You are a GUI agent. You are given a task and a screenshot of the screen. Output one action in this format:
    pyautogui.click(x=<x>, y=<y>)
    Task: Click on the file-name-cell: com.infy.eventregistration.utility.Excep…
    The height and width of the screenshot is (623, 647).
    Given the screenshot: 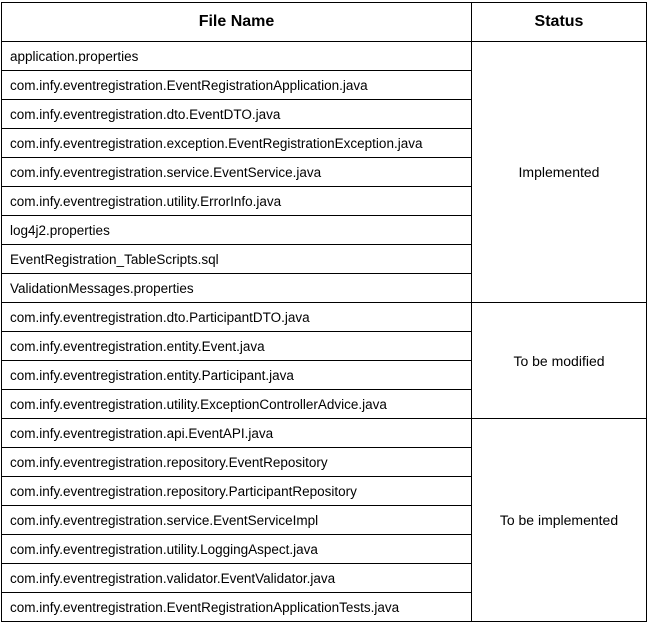 What is the action you would take?
    pyautogui.click(x=236, y=404)
    